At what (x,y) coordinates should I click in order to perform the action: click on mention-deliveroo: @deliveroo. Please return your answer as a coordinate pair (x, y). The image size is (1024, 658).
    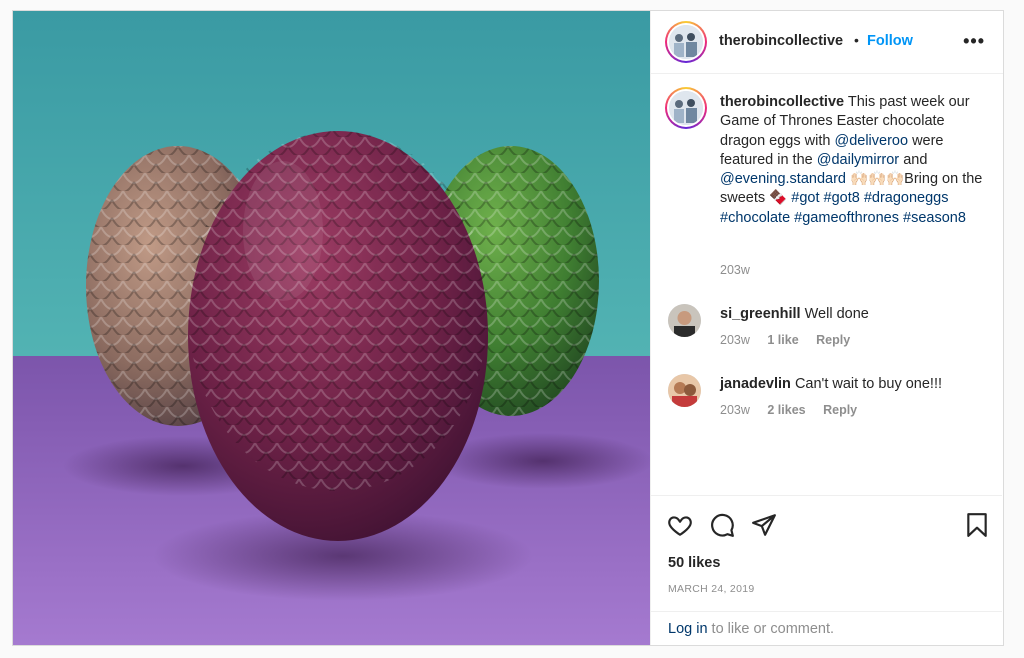
    Looking at the image, I should click on (871, 141).